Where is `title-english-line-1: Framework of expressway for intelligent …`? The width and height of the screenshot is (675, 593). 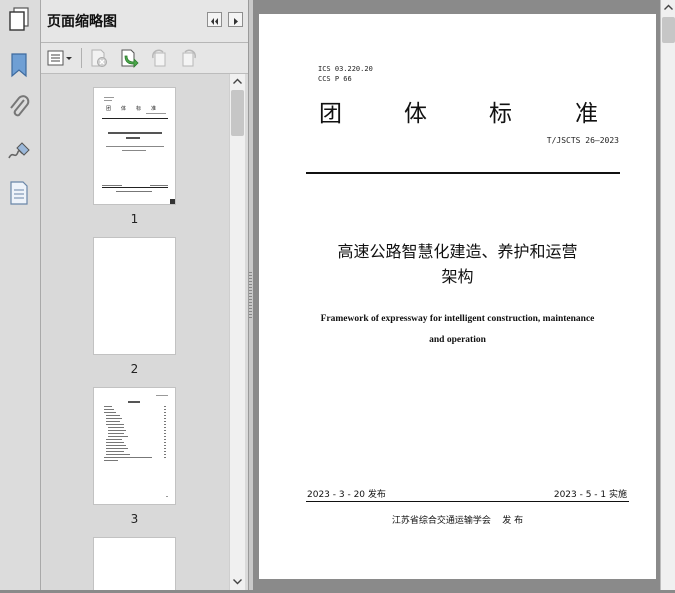 title-english-line-1: Framework of expressway for intelligent … is located at coordinates (457, 319).